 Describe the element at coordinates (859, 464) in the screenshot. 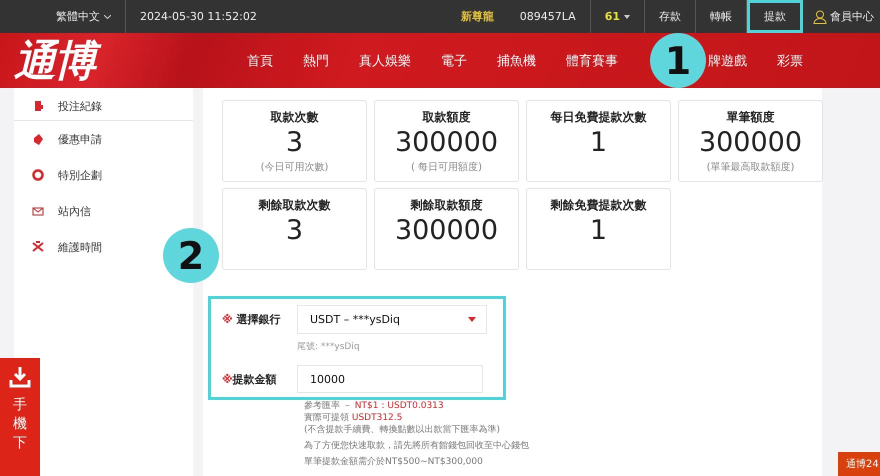

I see `corner-tab: 通博24` at that location.